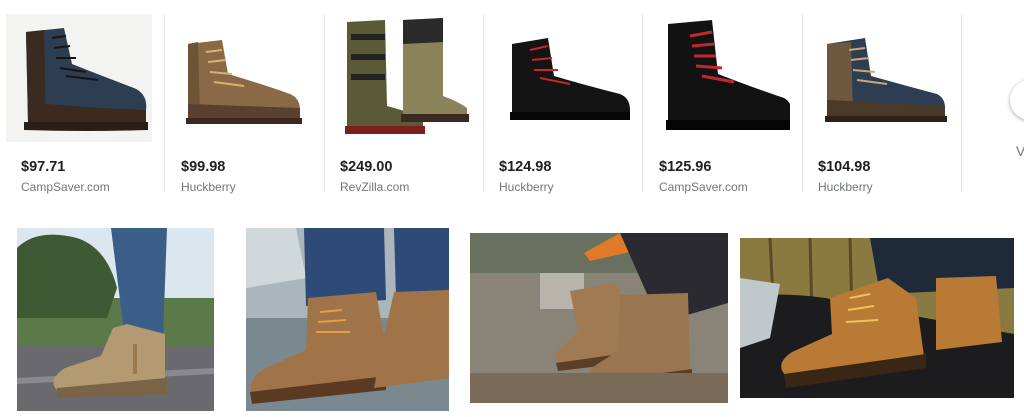 The height and width of the screenshot is (417, 1024). I want to click on product-card: $124.98 Huckberry, so click(554, 104).